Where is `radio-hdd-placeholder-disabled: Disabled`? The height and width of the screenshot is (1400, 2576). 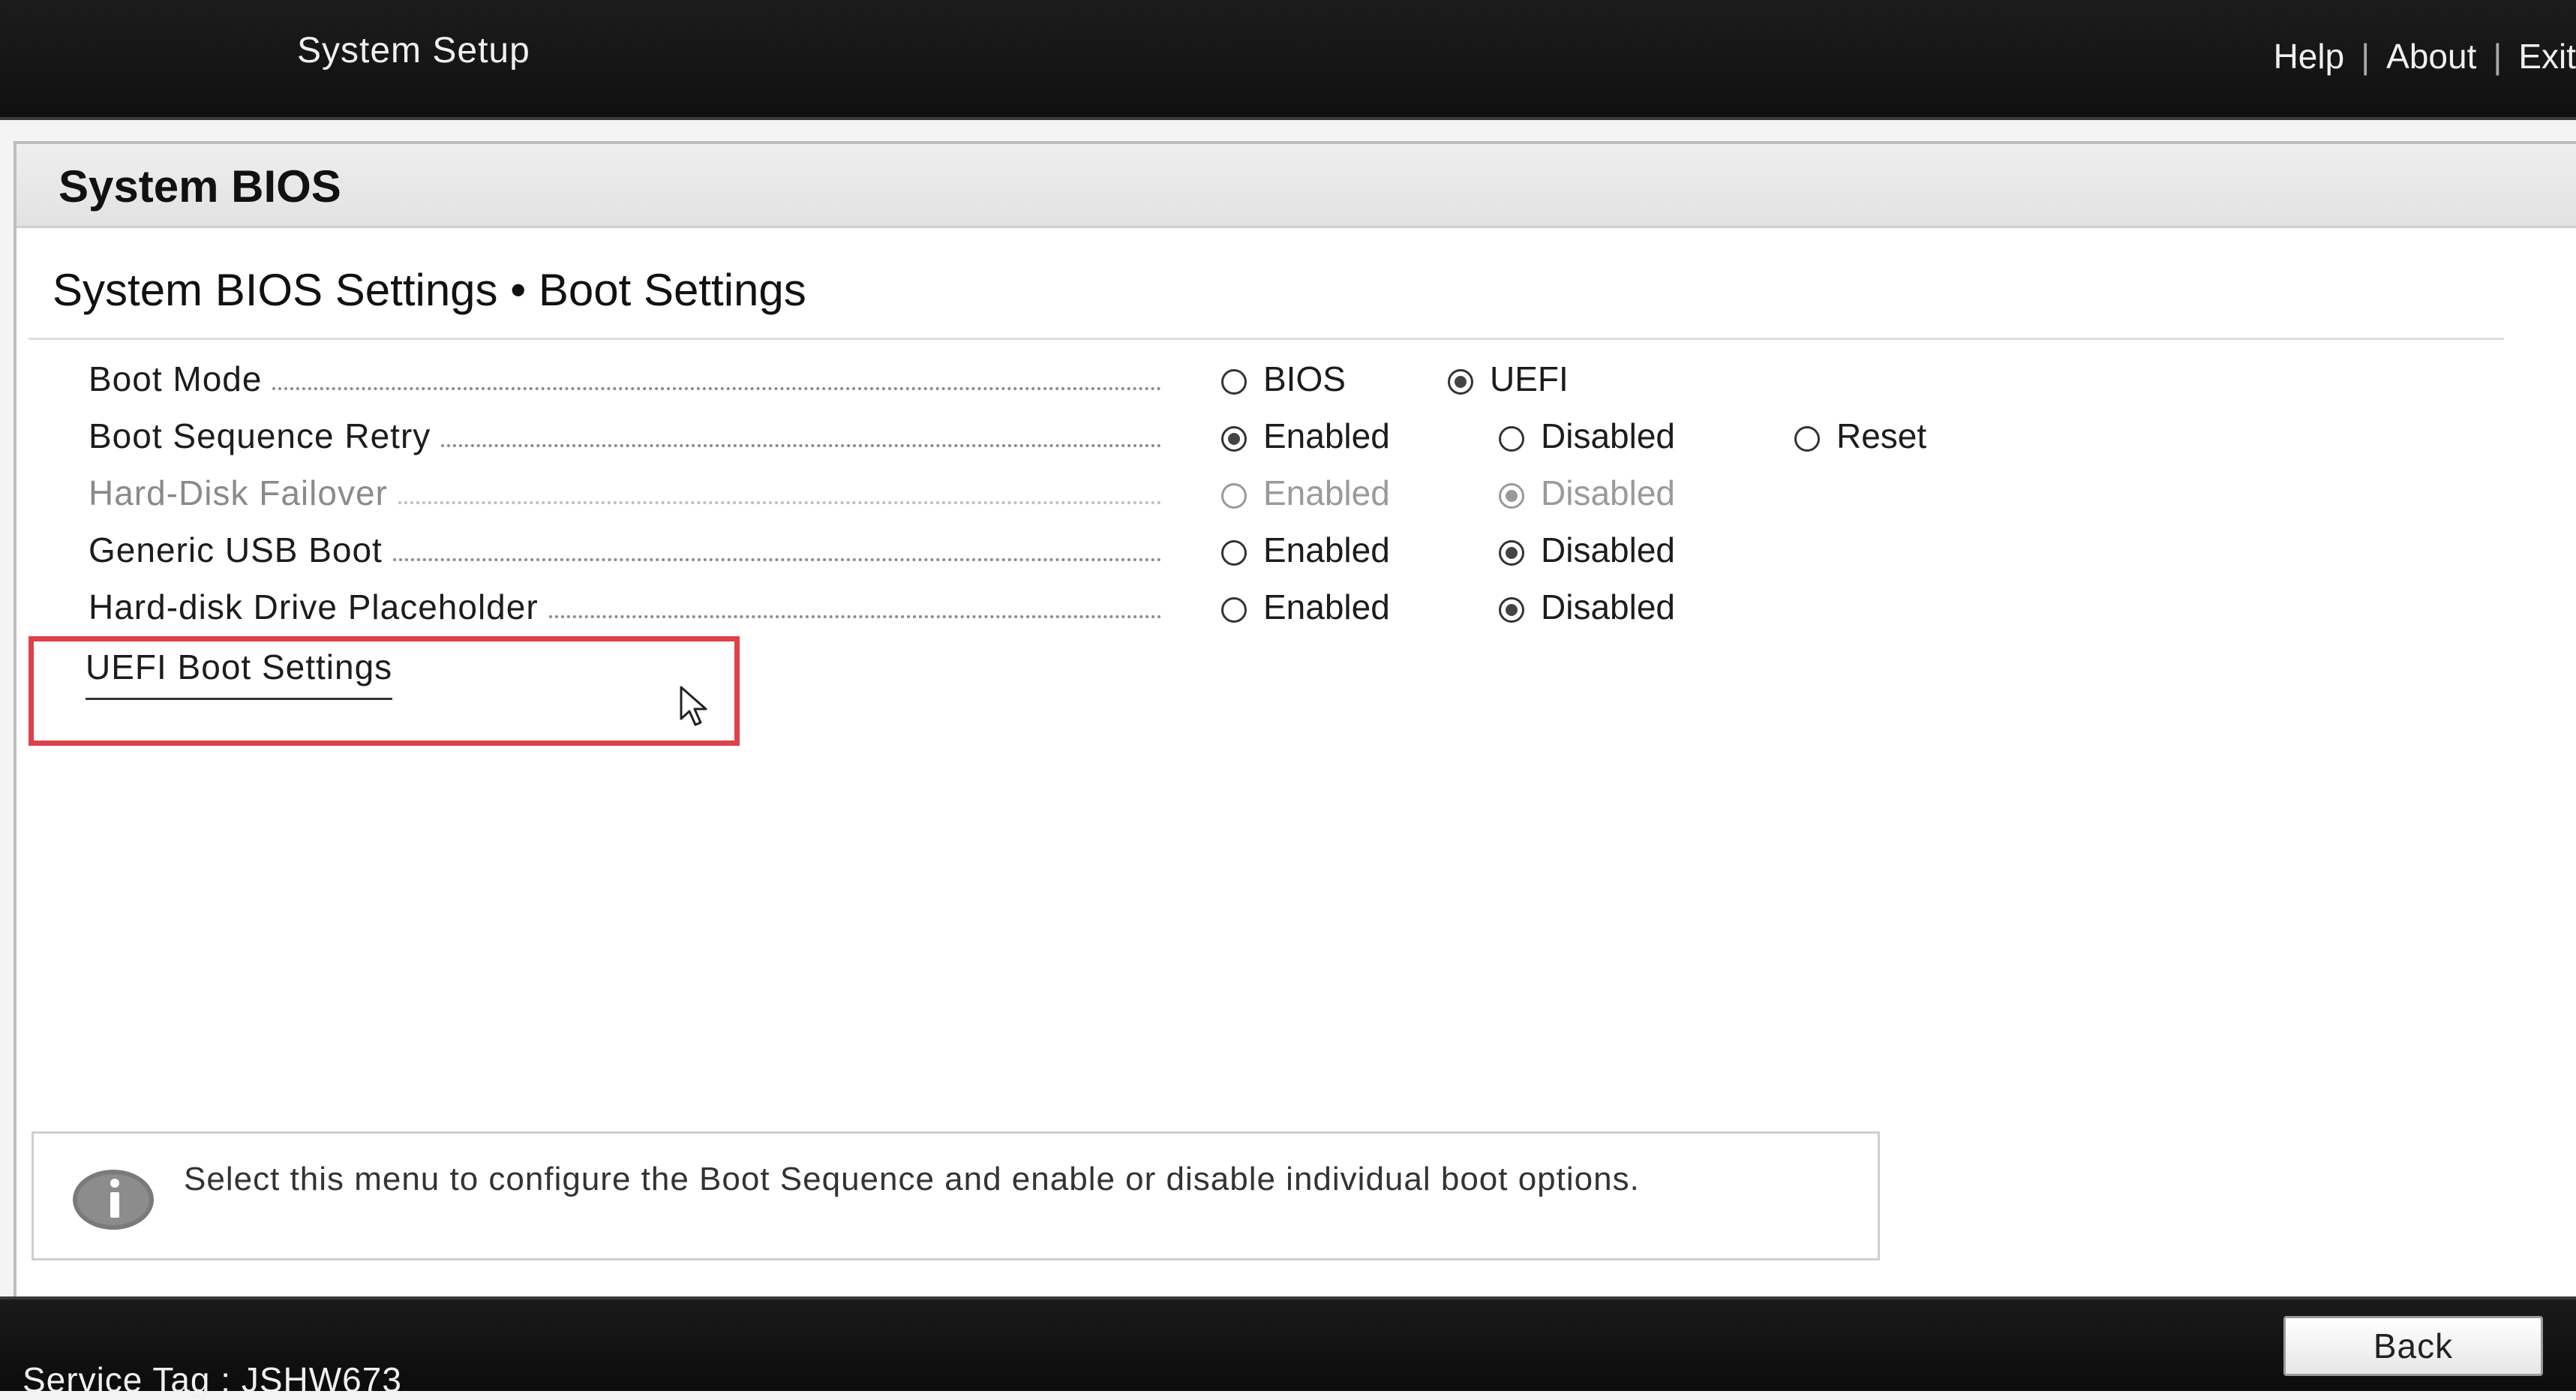 radio-hdd-placeholder-disabled: Disabled is located at coordinates (1587, 607).